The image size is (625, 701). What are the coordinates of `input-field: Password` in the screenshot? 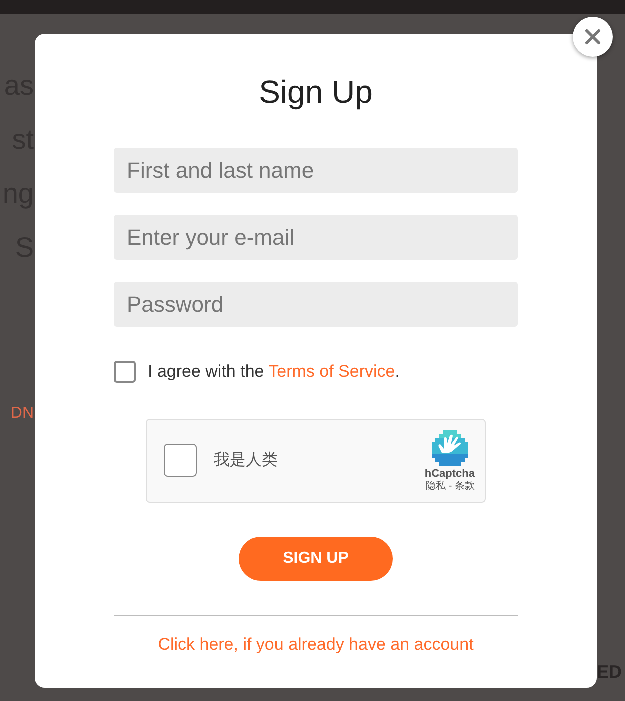 It's located at (316, 304).